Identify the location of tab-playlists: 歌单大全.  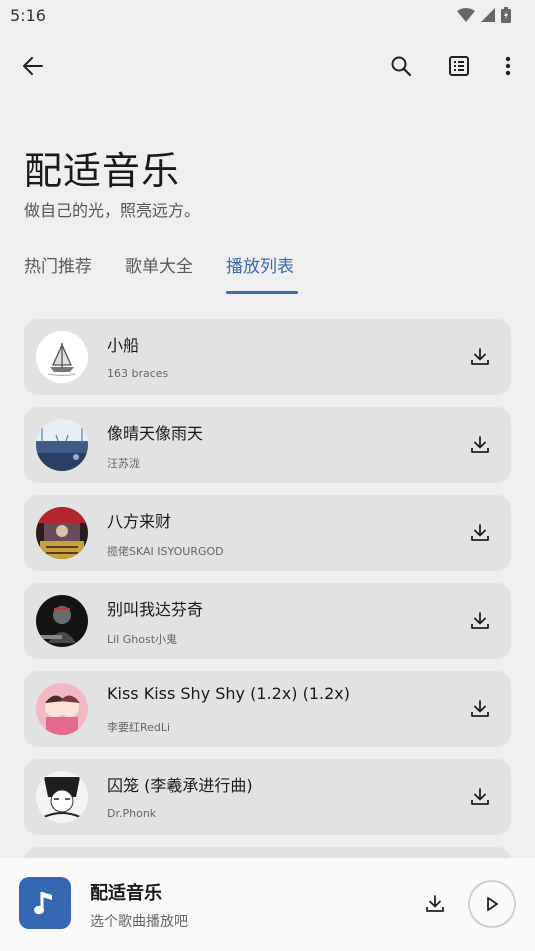
(159, 264).